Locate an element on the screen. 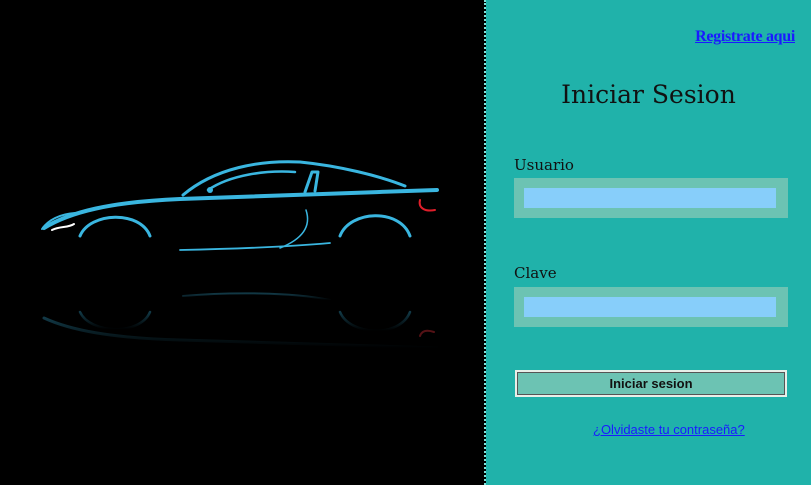 The height and width of the screenshot is (485, 811). login-button: Iniciar sesion is located at coordinates (651, 383).